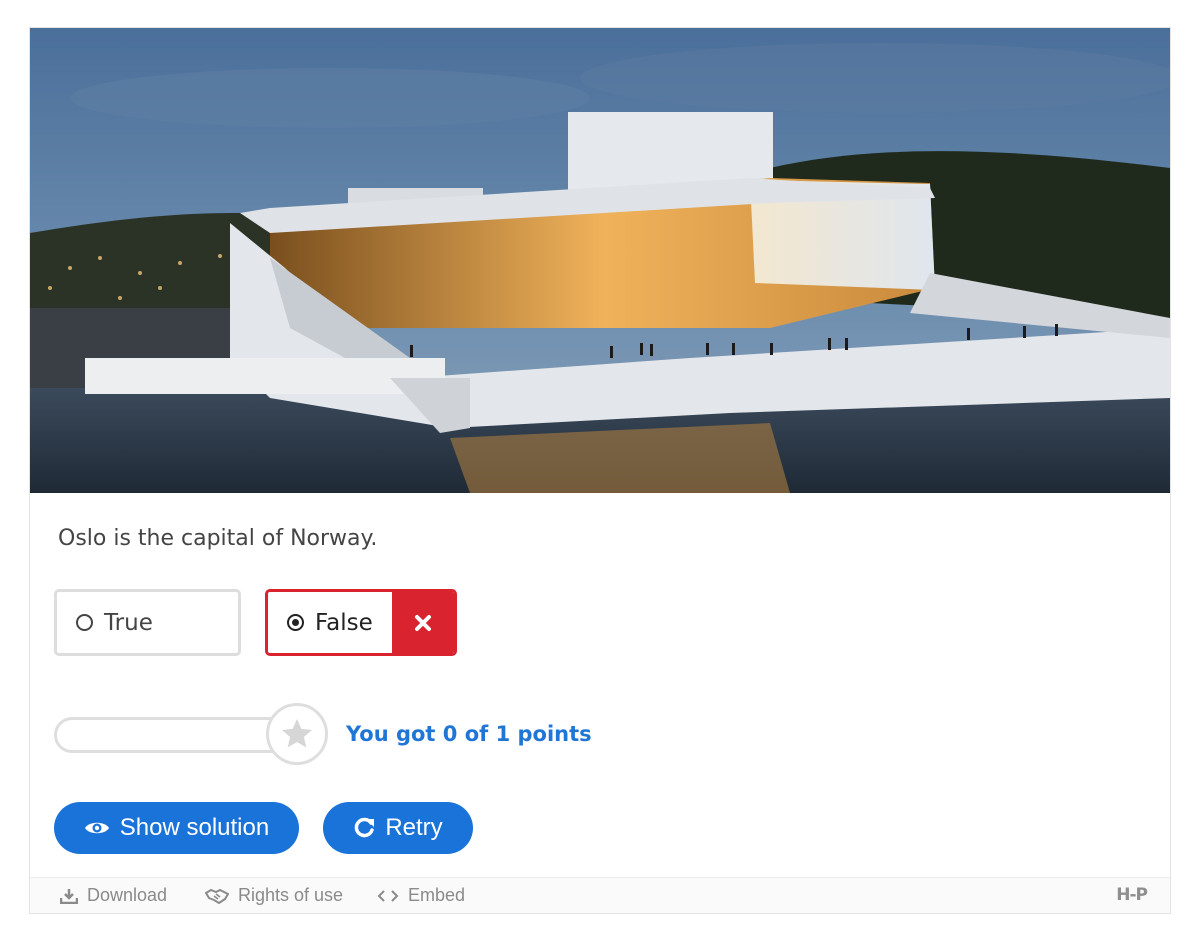 The height and width of the screenshot is (938, 1200). I want to click on download-link: Download, so click(113, 895).